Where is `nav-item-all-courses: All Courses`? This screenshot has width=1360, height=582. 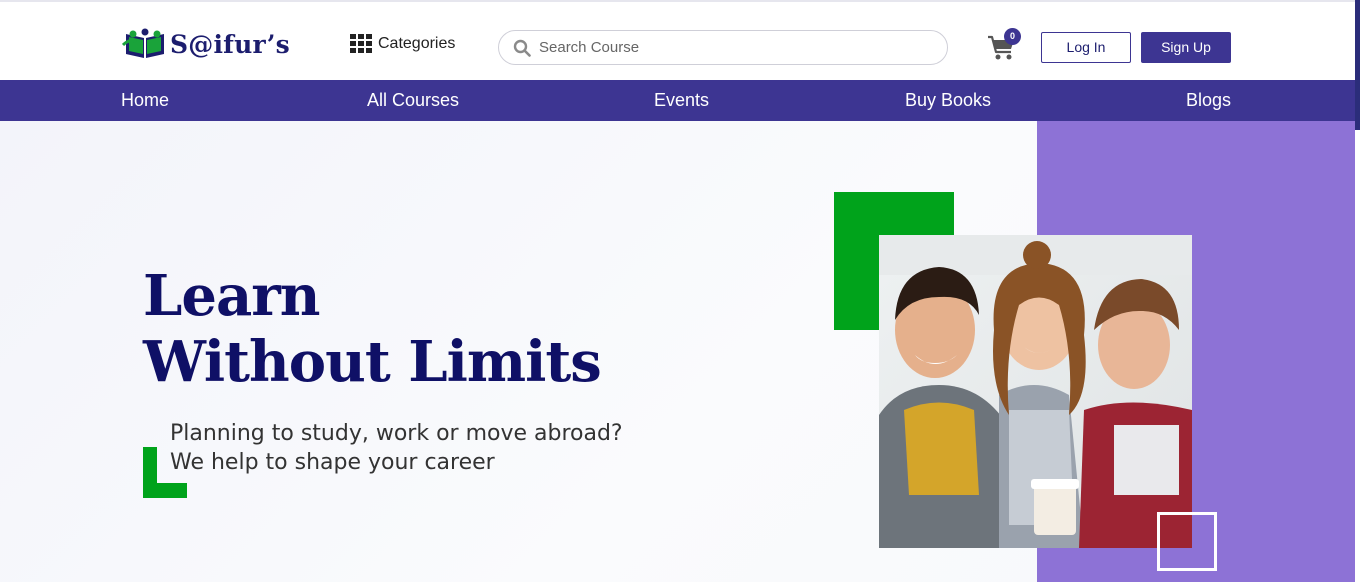
nav-item-all-courses: All Courses is located at coordinates (413, 100).